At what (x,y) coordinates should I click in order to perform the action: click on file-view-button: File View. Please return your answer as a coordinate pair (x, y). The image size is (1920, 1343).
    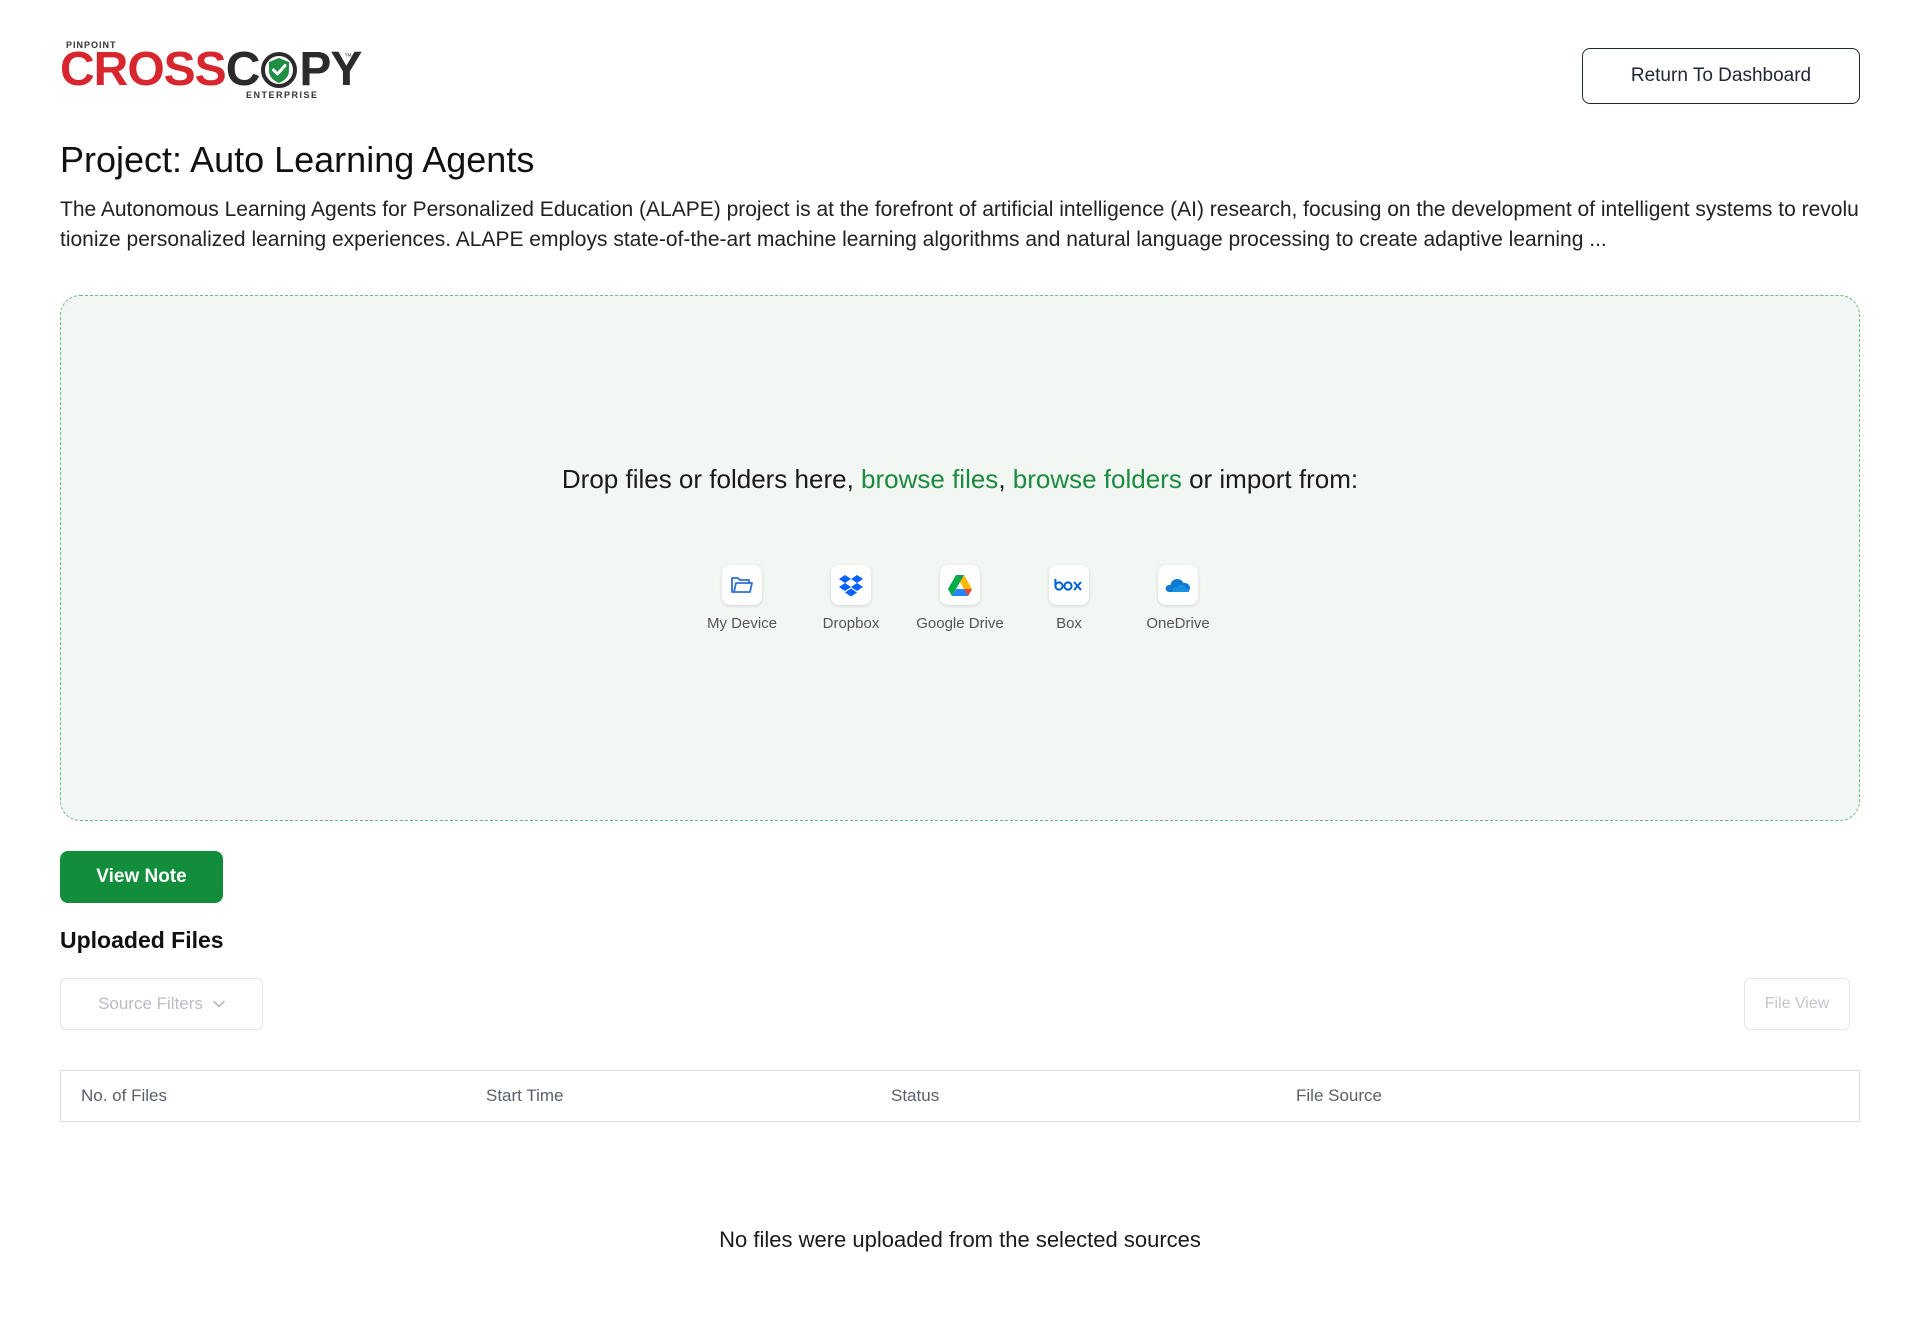
    Looking at the image, I should click on (1797, 1004).